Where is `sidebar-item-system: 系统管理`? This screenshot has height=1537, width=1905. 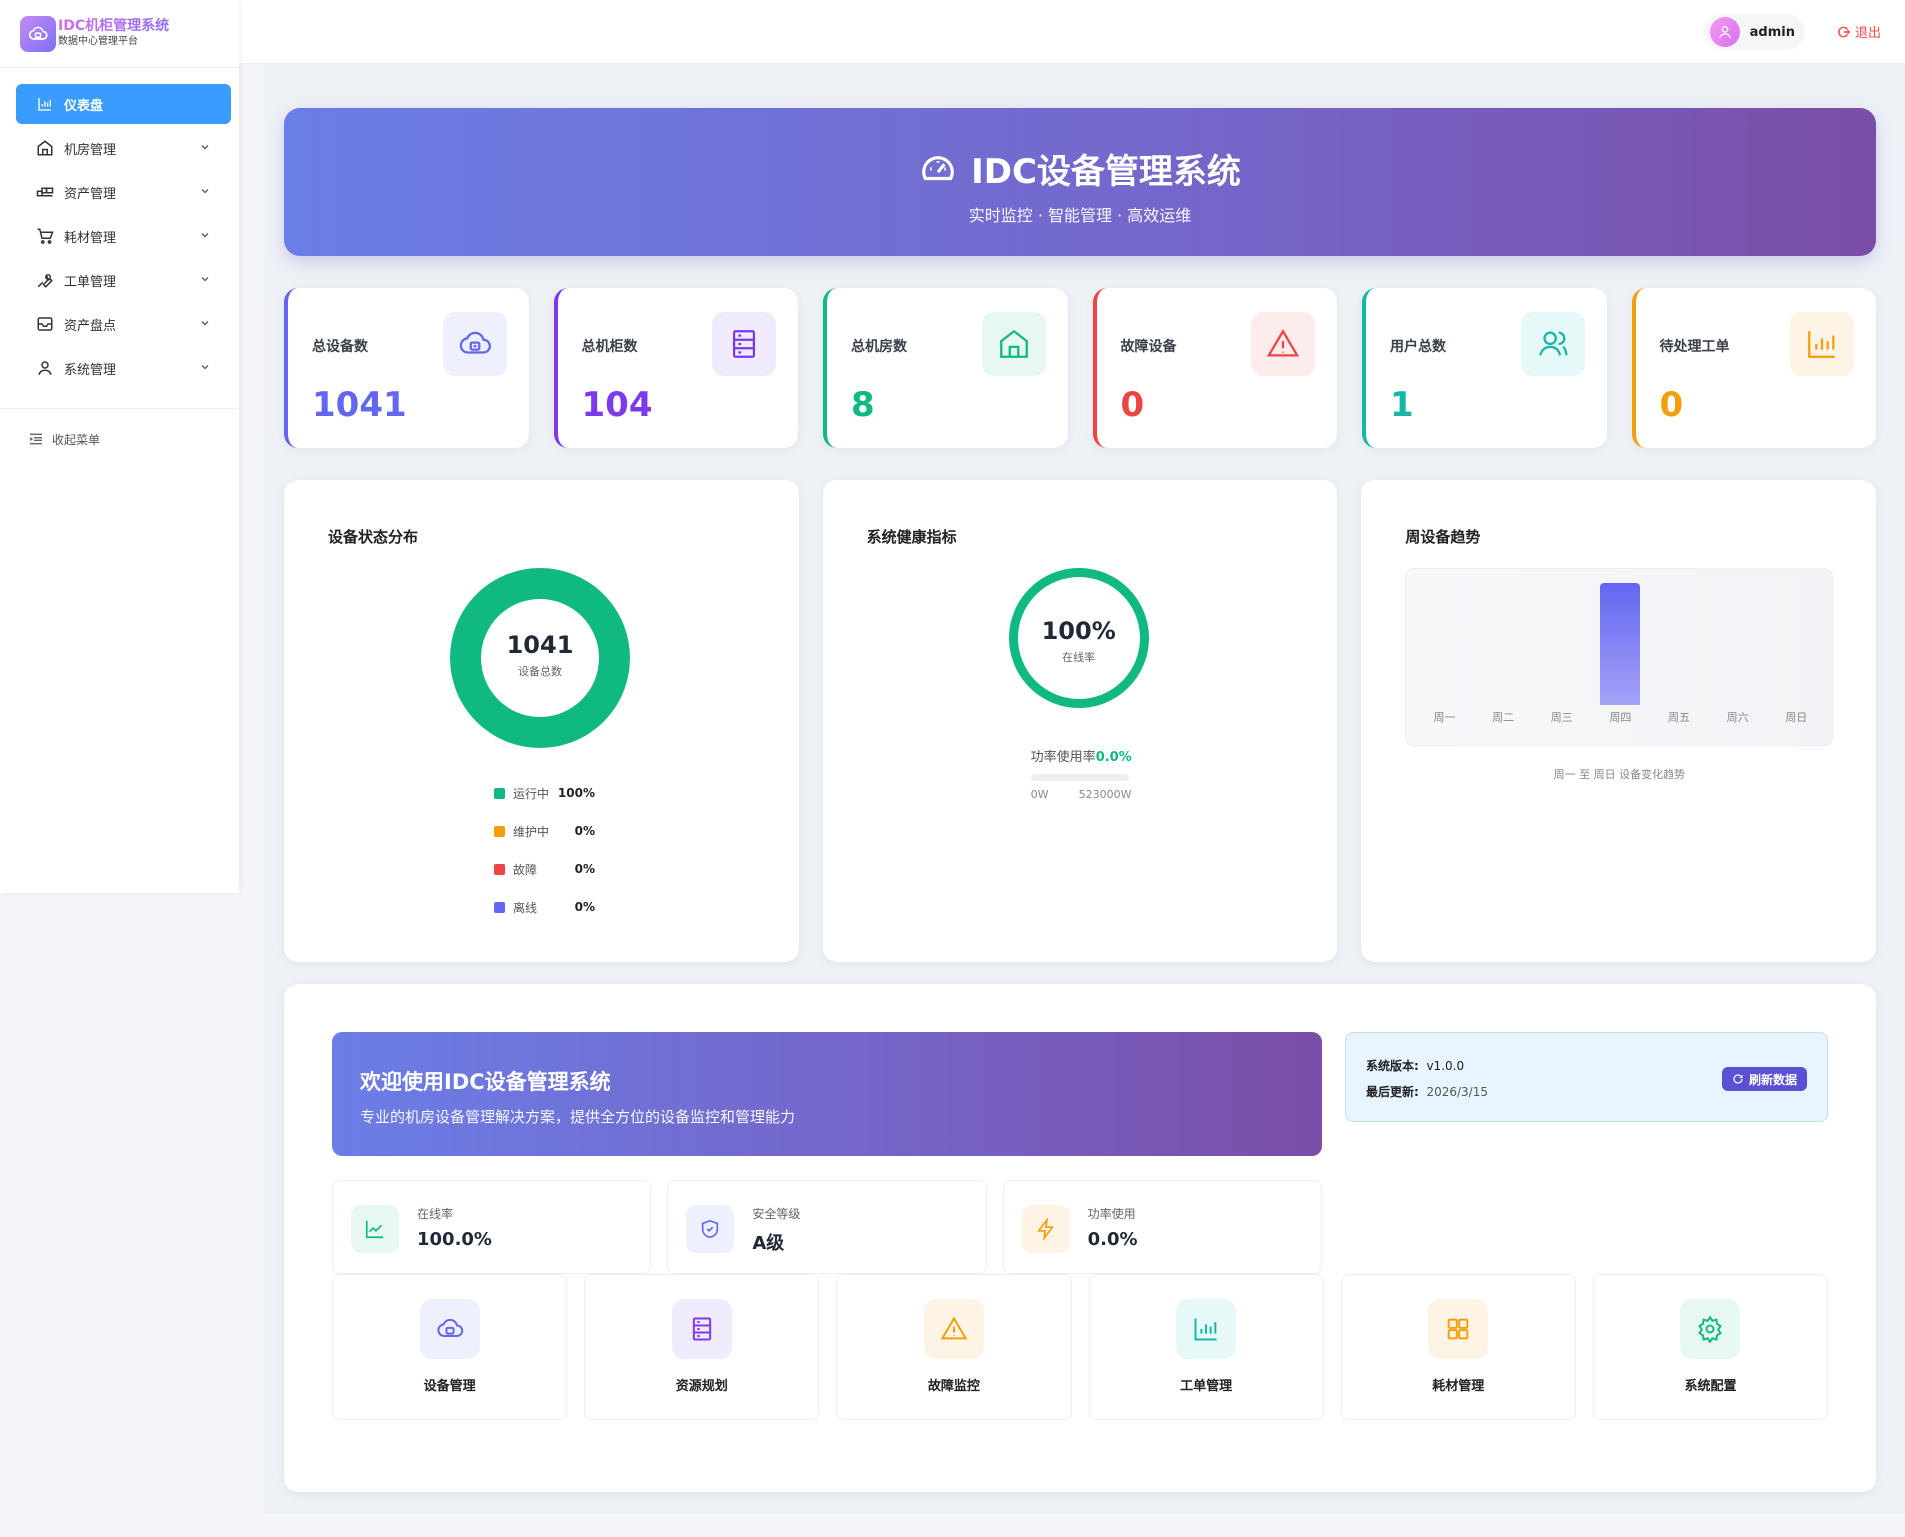
sidebar-item-system: 系统管理 is located at coordinates (123, 368).